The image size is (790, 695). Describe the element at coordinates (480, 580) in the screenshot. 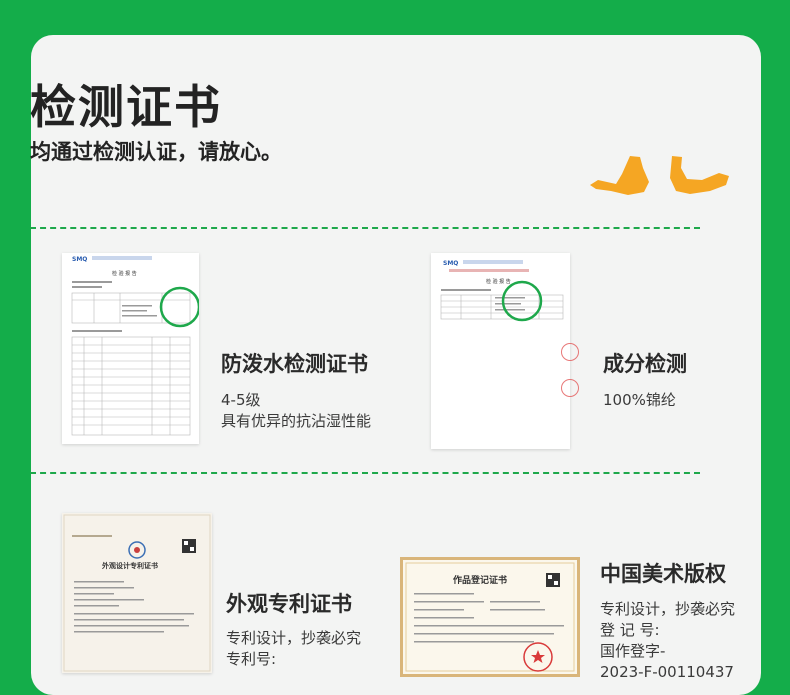

I see `doc-heading: 作品登记证书` at that location.